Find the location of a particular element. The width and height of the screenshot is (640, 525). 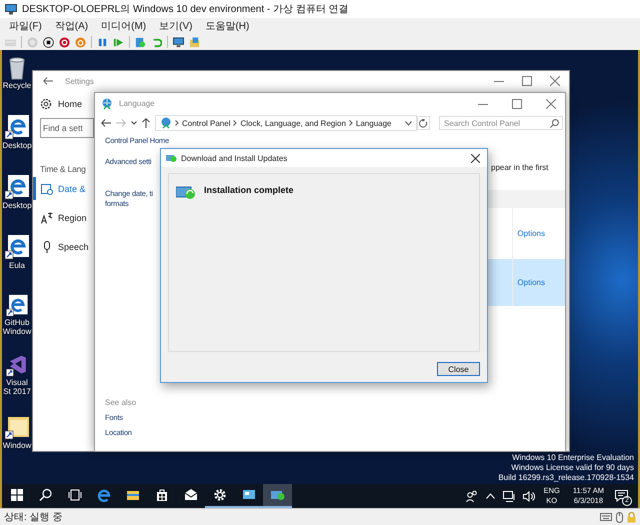

desktop-icon-label: Eula is located at coordinates (17, 265).